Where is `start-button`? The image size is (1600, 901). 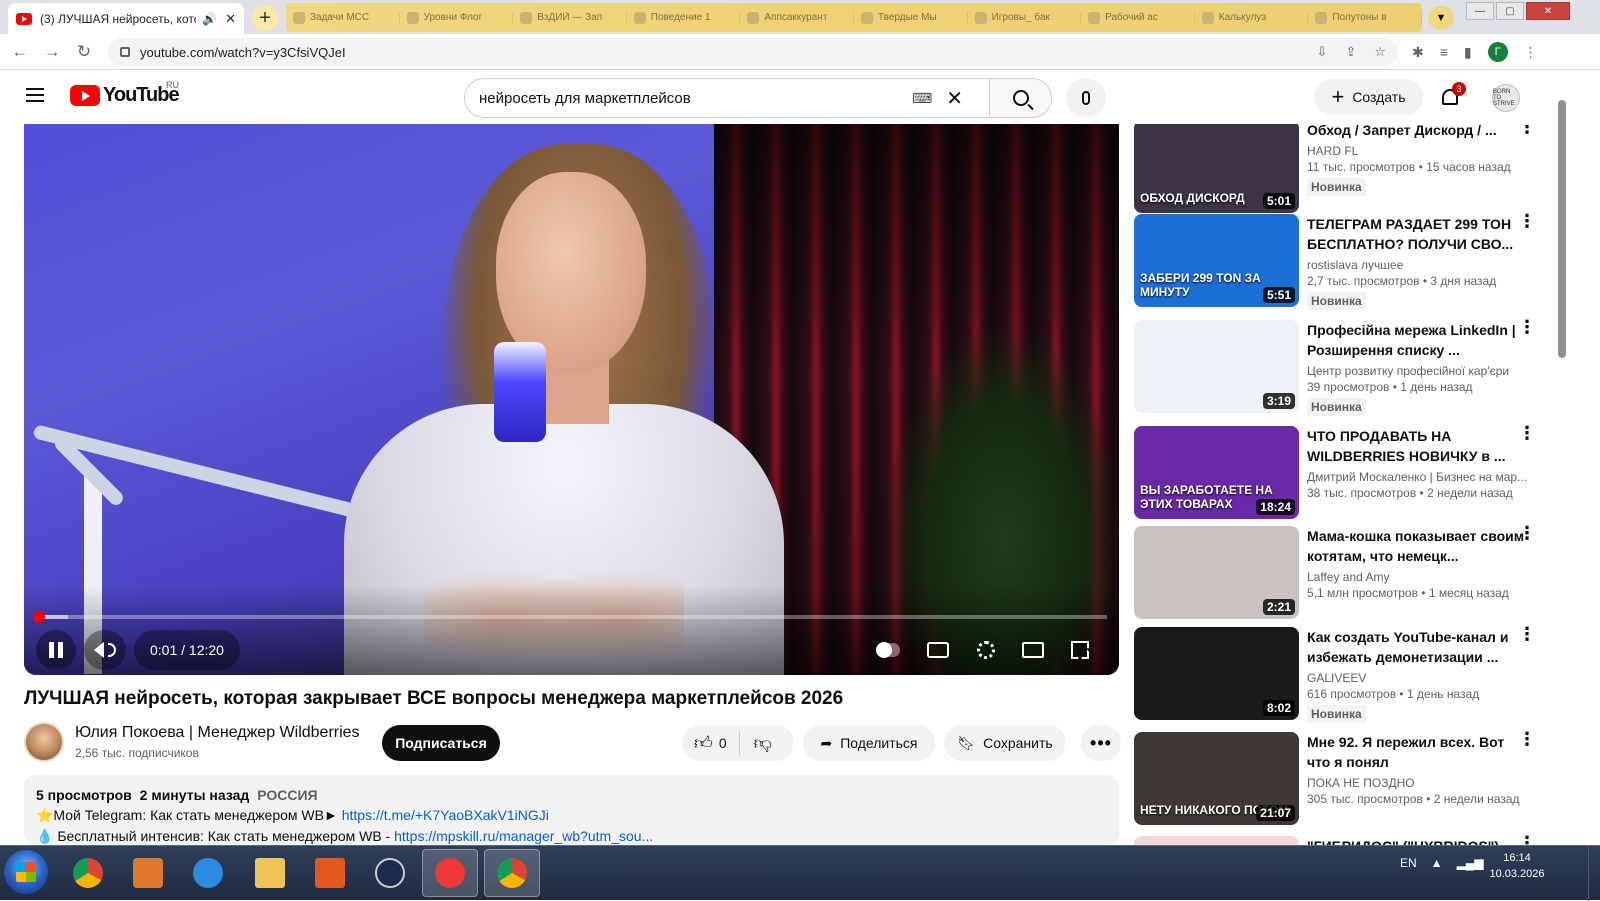
start-button is located at coordinates (26, 872).